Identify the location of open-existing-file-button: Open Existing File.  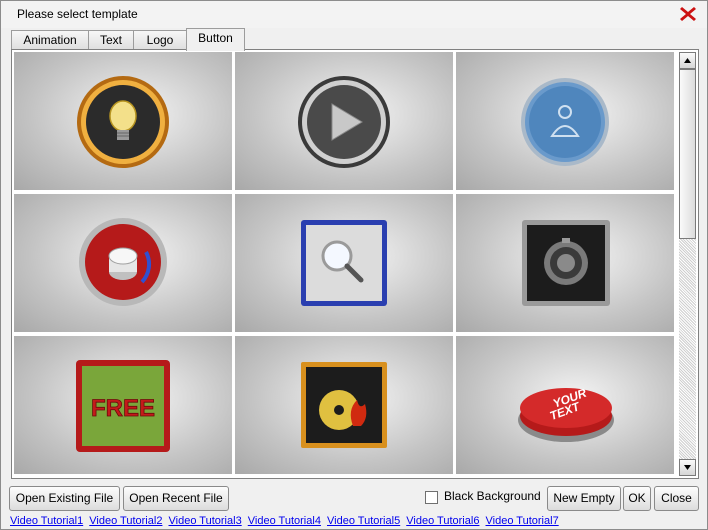
(64, 498).